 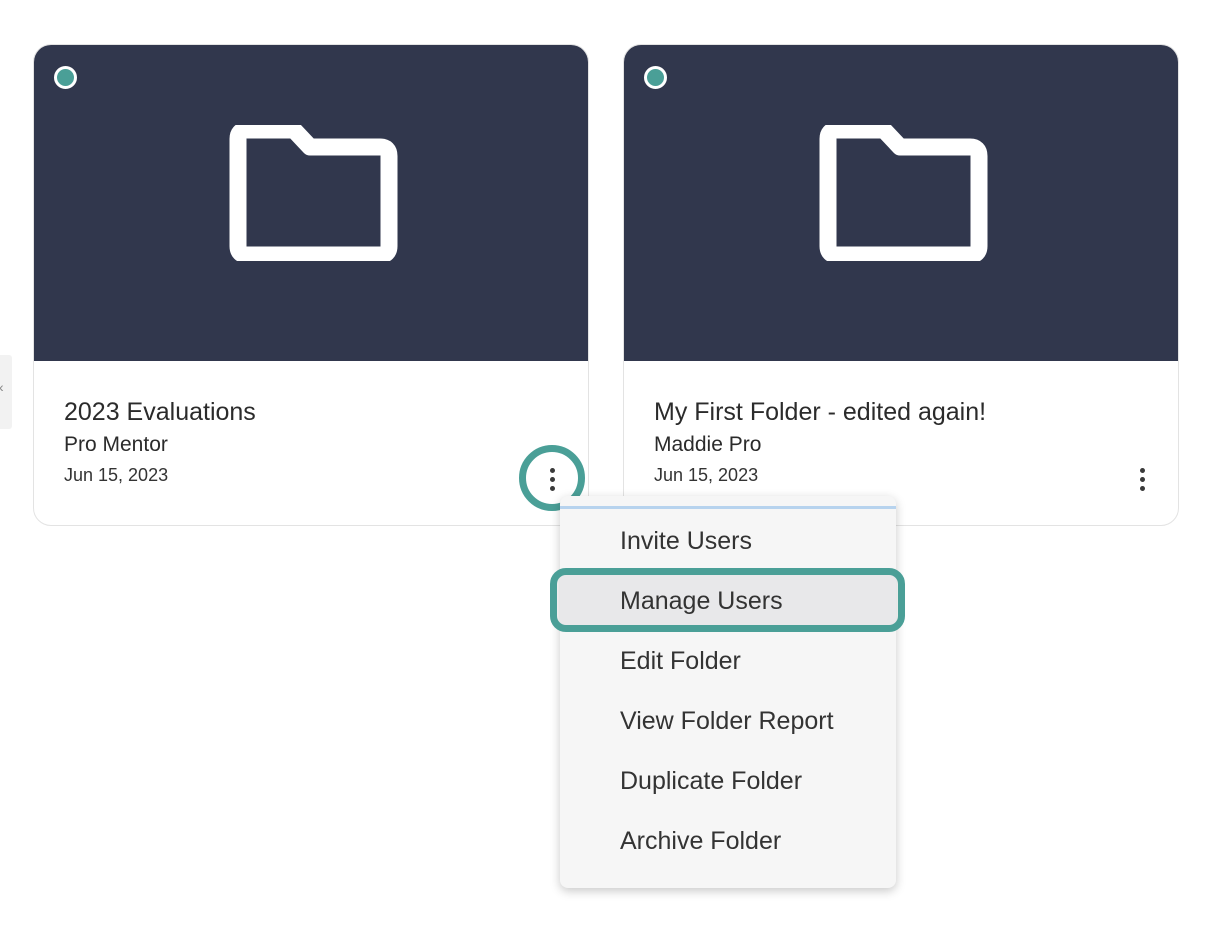 I want to click on folder-owner: Maddie Pro, so click(x=708, y=444).